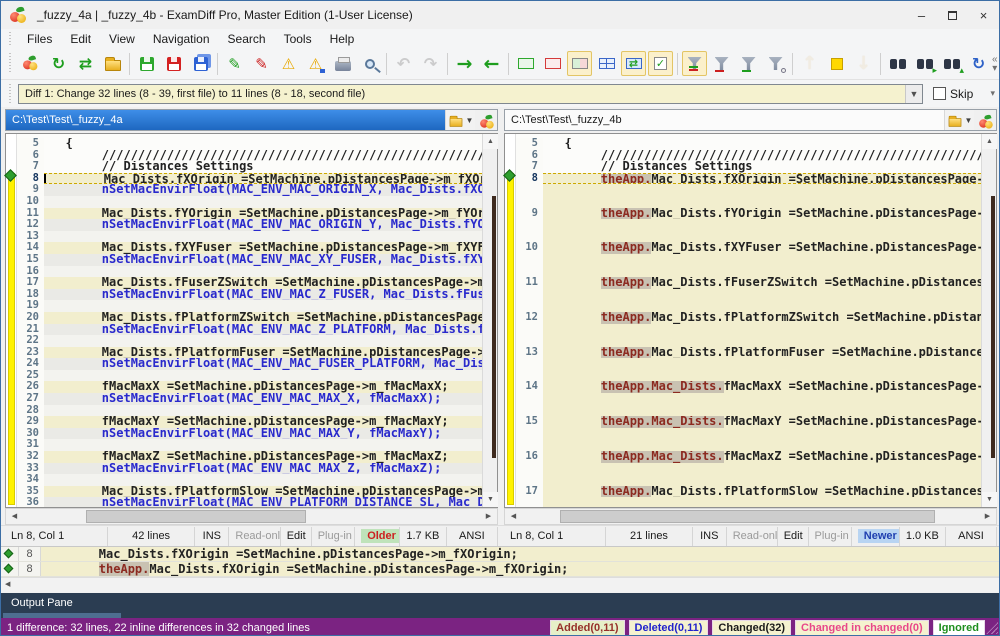  Describe the element at coordinates (587, 627) in the screenshot. I see `badge-added: Added(0,11)` at that location.